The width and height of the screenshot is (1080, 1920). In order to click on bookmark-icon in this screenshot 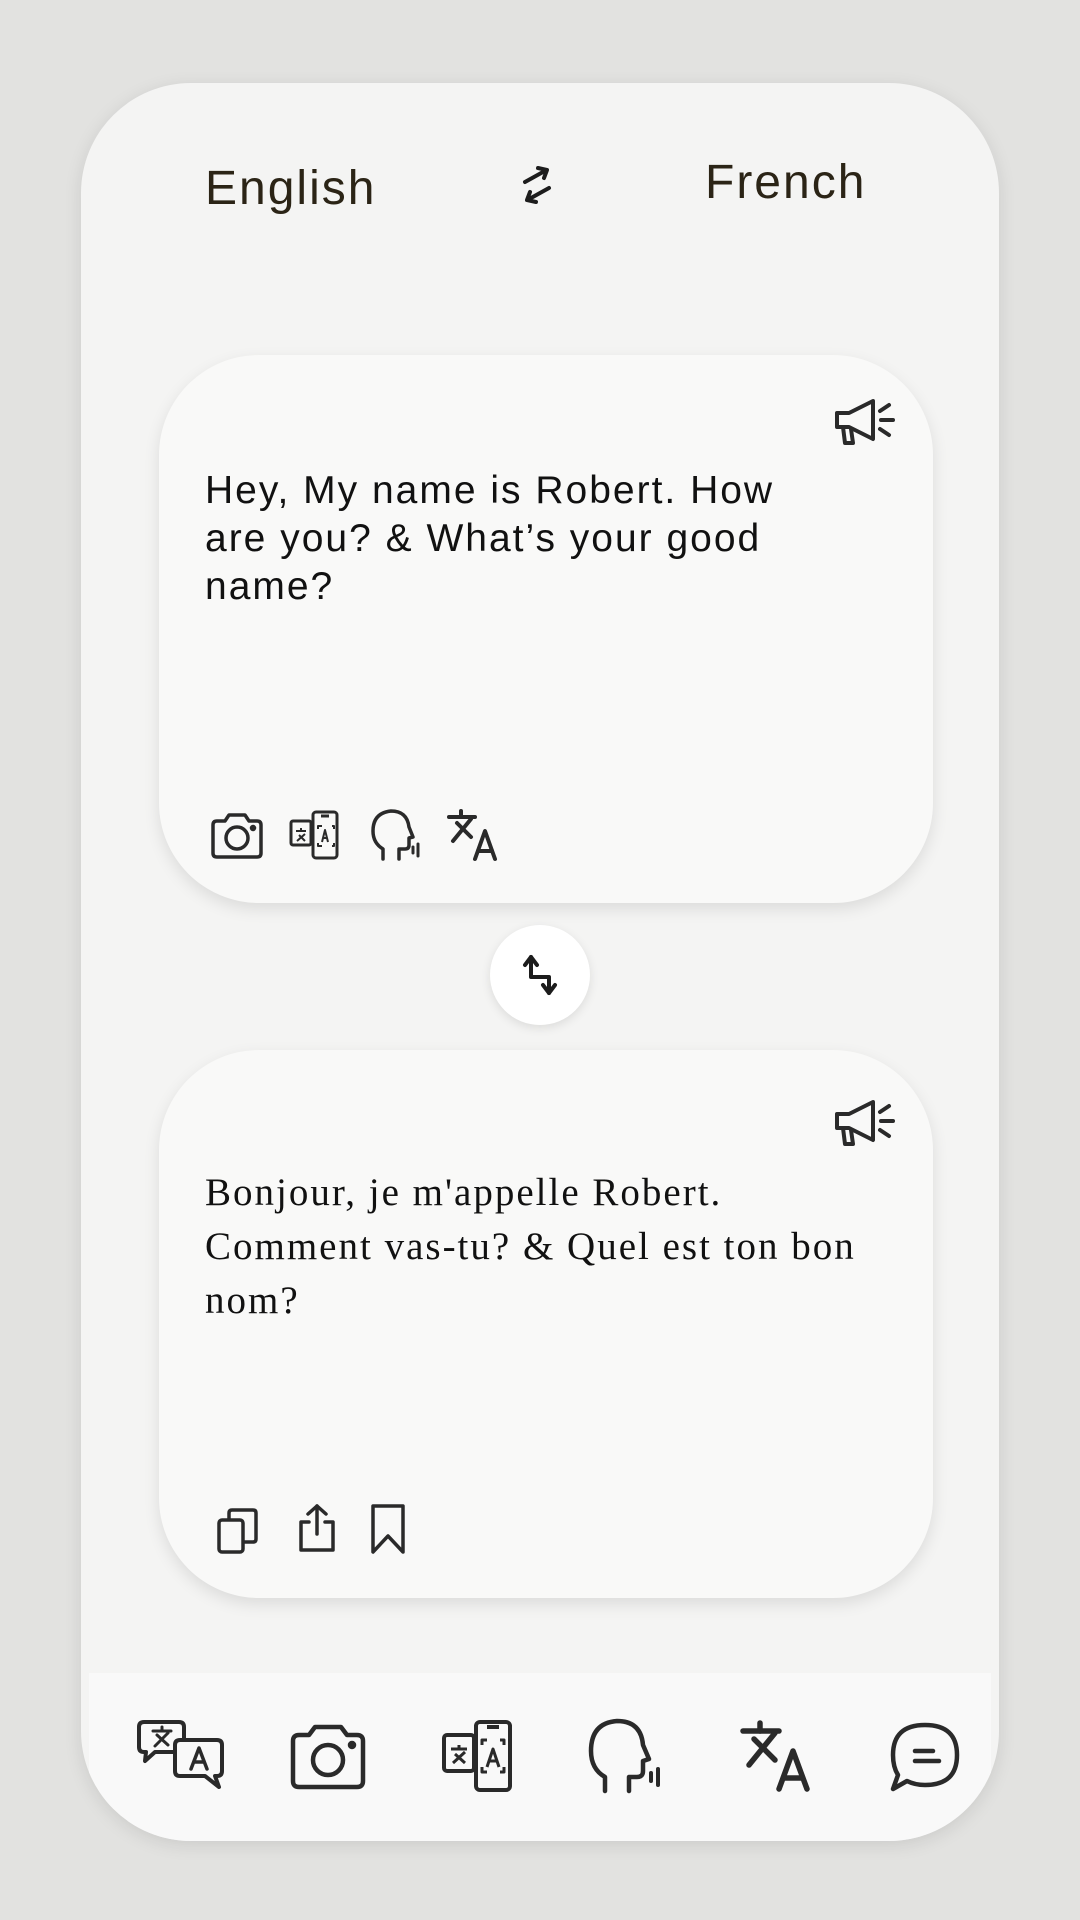, I will do `click(388, 1529)`.